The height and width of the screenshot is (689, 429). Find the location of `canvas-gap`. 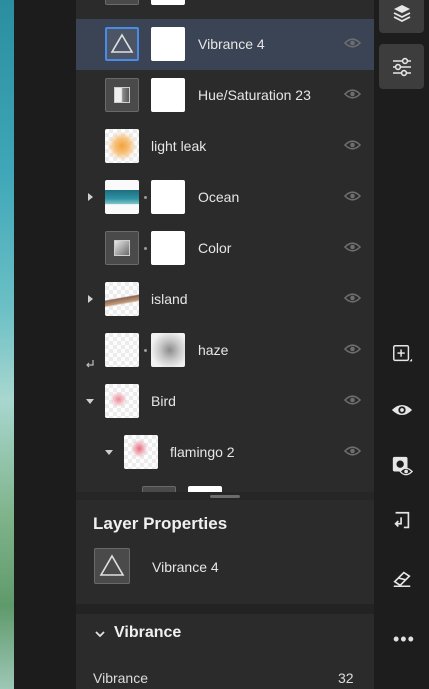

canvas-gap is located at coordinates (45, 344).